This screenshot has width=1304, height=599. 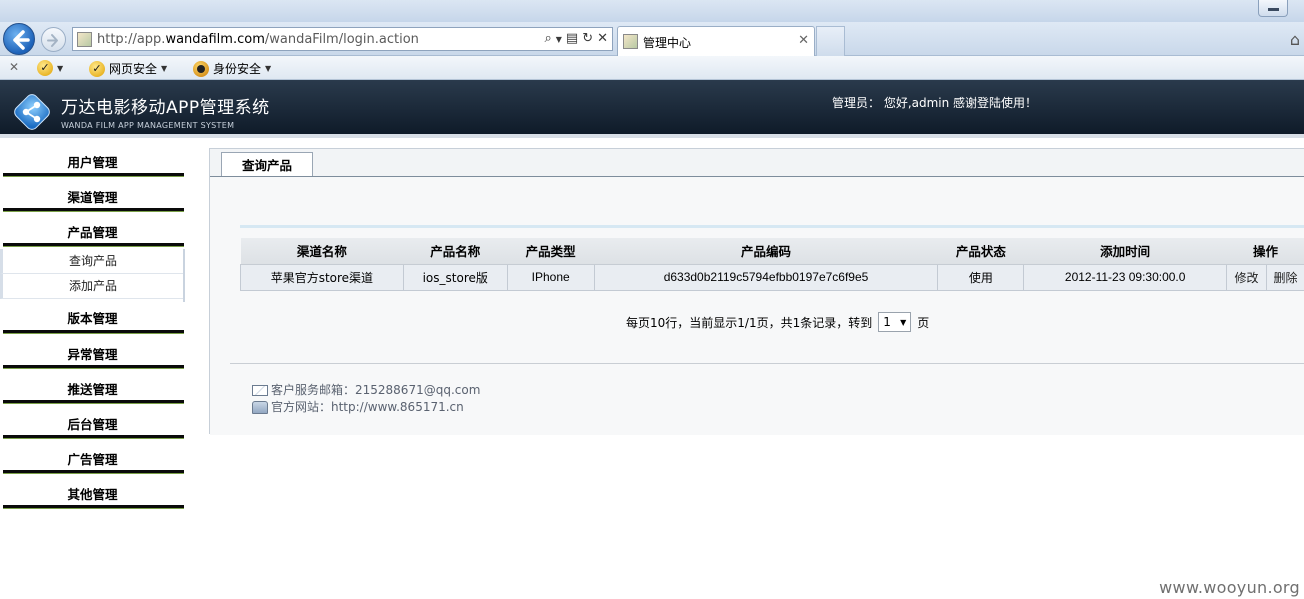 What do you see at coordinates (91, 261) in the screenshot?
I see `submenu-item-query-product: 查询产品` at bounding box center [91, 261].